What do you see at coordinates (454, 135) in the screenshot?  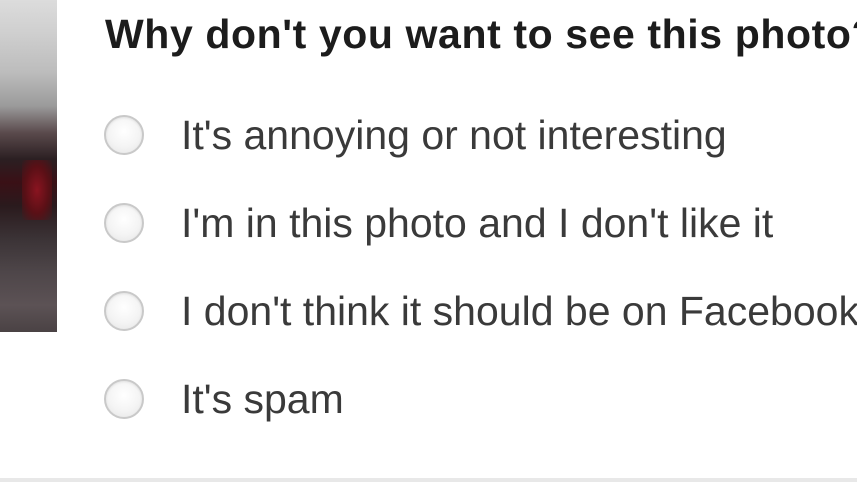 I see `option-label: It's annoying or not interesting` at bounding box center [454, 135].